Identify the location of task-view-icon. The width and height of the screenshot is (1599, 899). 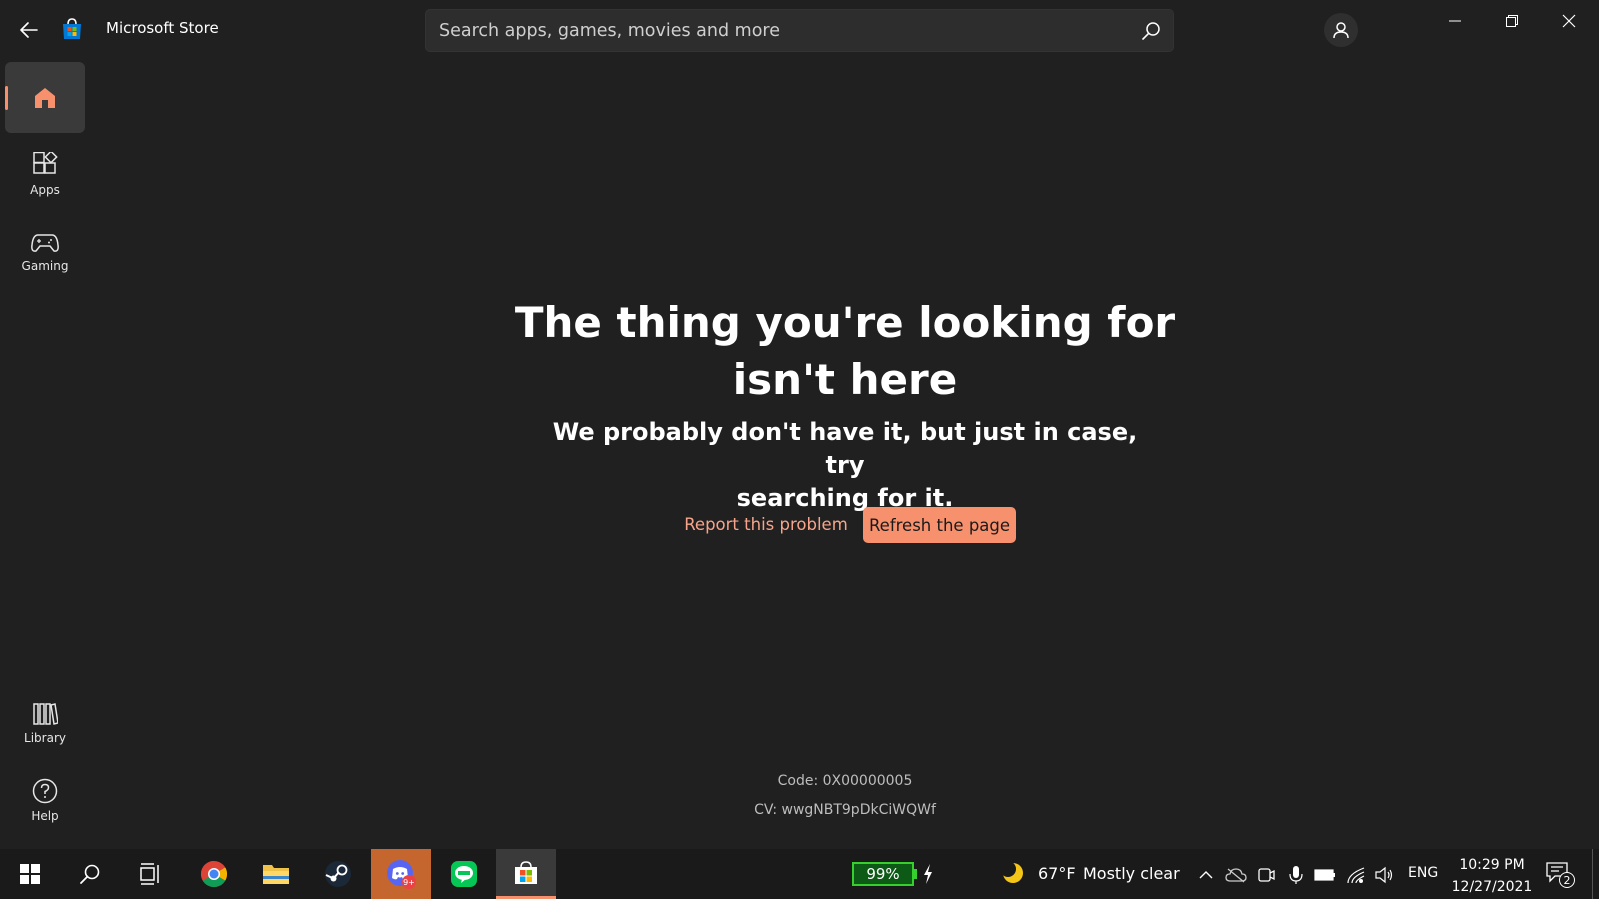
(149, 874).